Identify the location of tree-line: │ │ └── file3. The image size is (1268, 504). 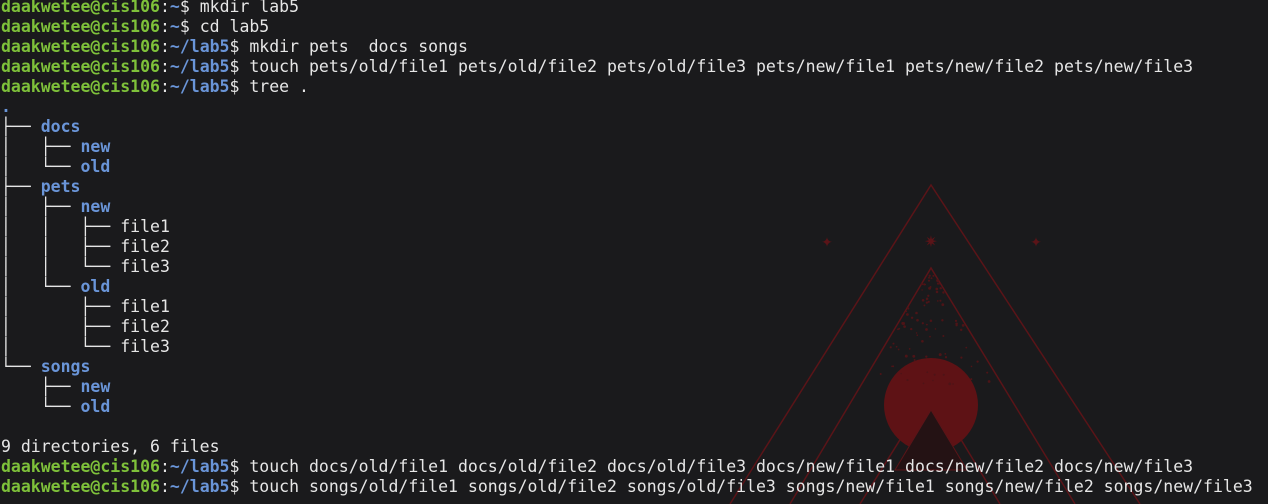
(627, 267).